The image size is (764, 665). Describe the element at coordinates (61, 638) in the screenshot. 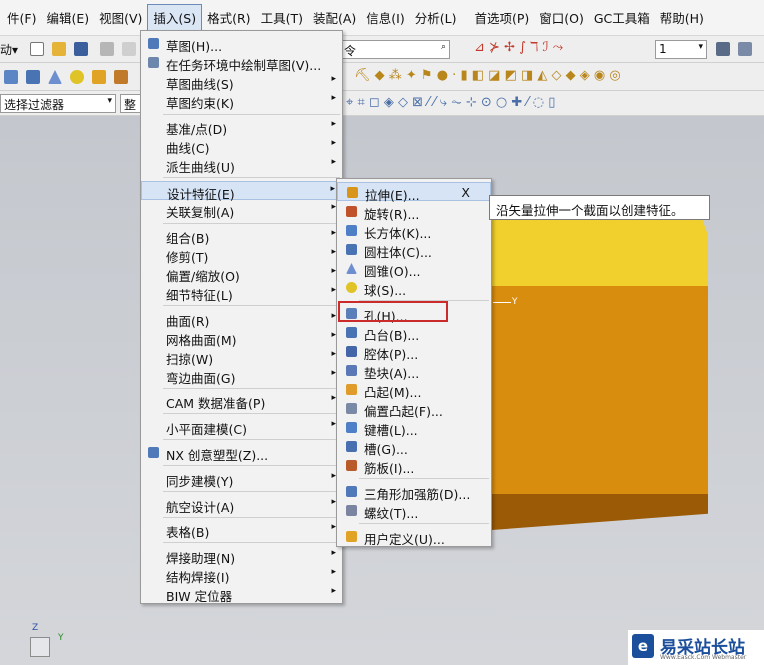

I see `triad-y-label: Y` at that location.